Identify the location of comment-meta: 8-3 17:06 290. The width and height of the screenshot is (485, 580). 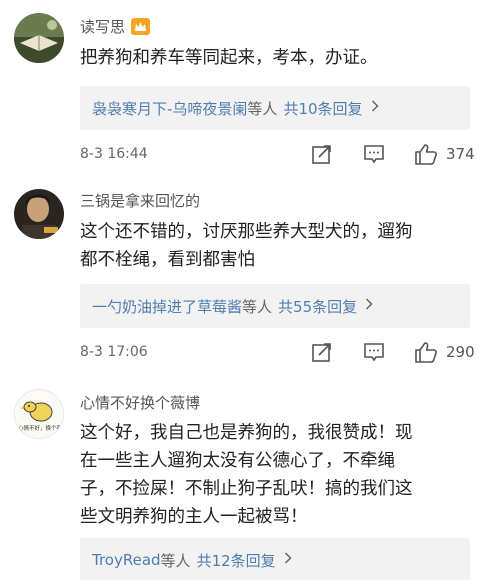
(277, 353).